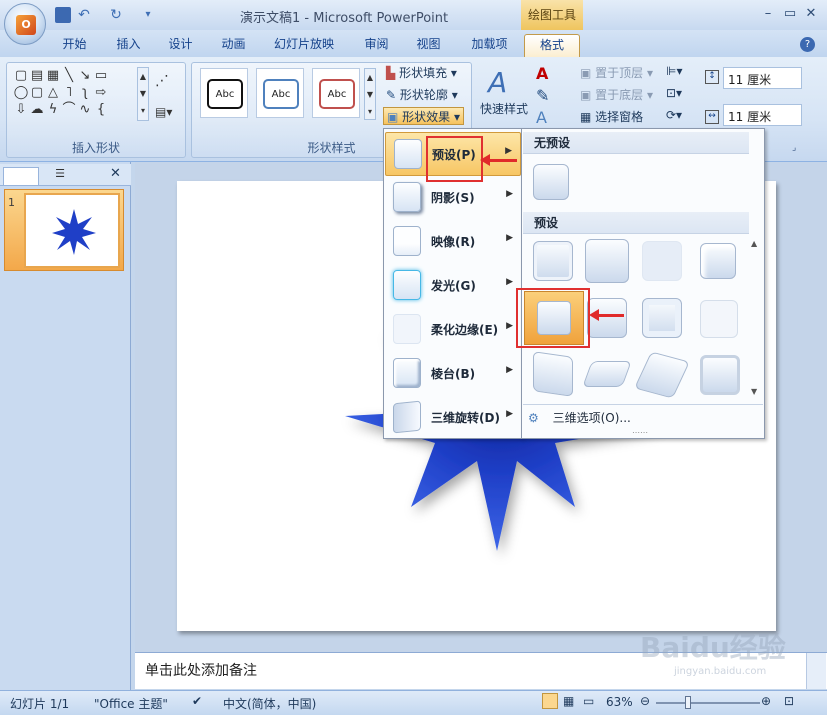 This screenshot has width=827, height=715. Describe the element at coordinates (688, 702) in the screenshot. I see `zoom-slider-thumb` at that location.